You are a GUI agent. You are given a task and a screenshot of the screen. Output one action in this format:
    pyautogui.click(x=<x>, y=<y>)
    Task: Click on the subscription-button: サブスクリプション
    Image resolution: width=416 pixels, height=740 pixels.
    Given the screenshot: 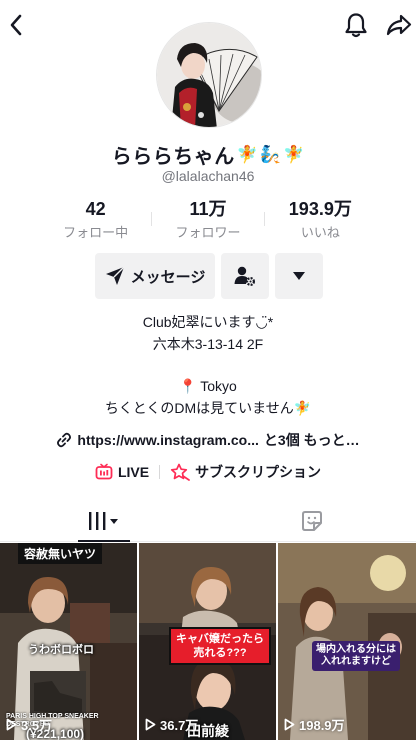 What is the action you would take?
    pyautogui.click(x=245, y=472)
    